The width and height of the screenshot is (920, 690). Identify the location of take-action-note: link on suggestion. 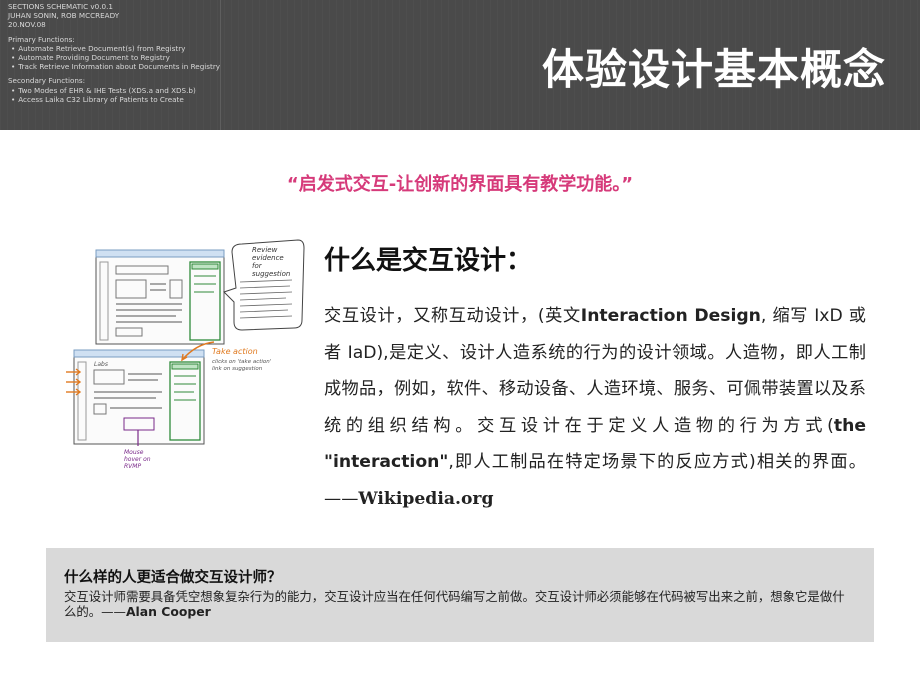
(237, 369).